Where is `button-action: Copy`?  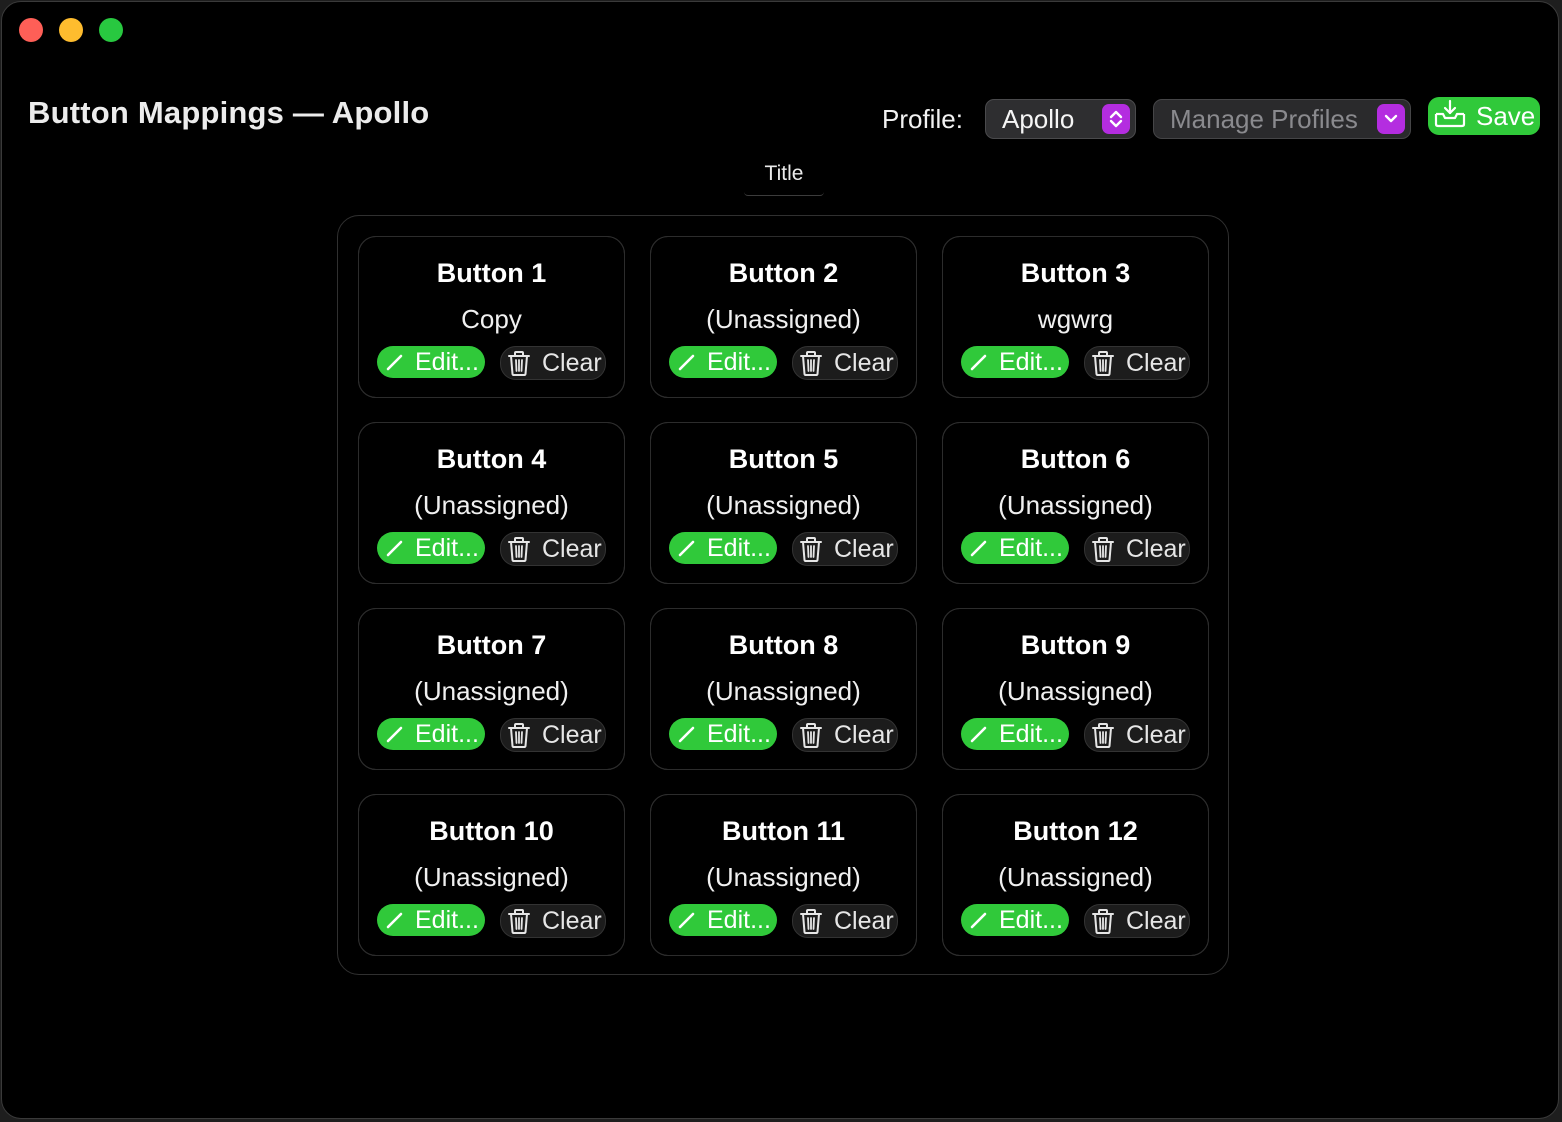 button-action: Copy is located at coordinates (491, 319).